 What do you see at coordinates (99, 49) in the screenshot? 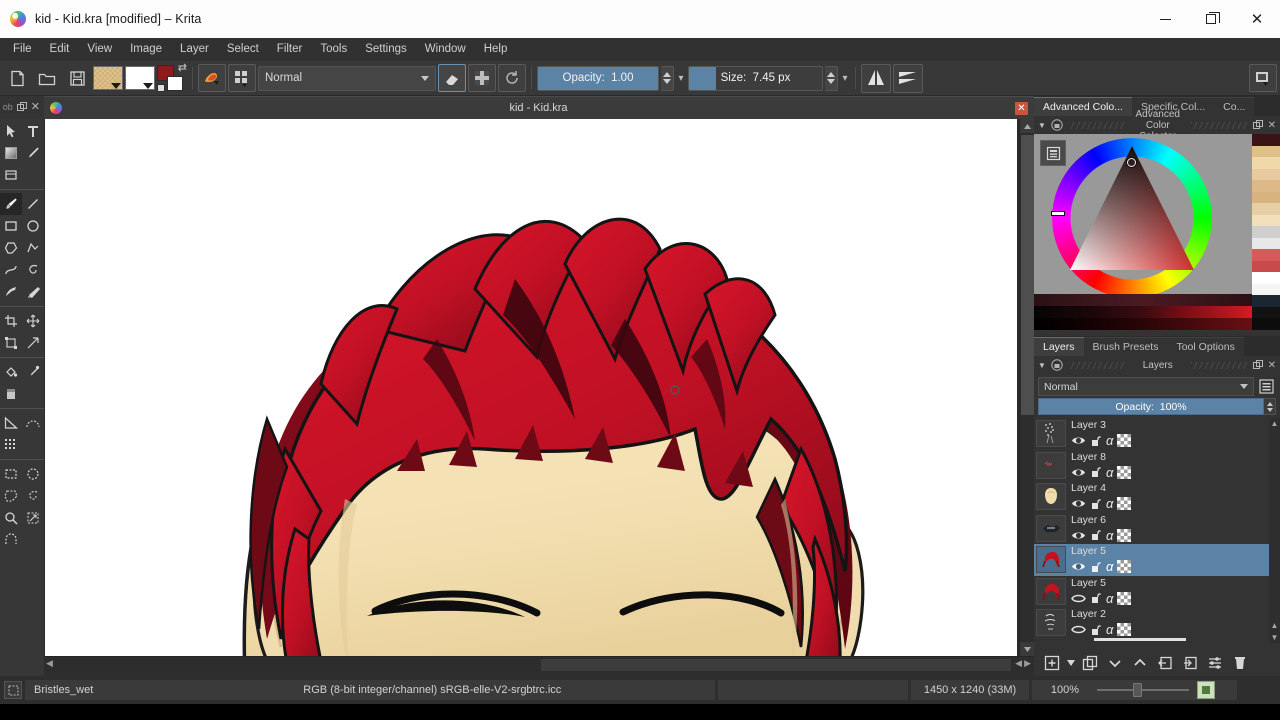
I see `menu-view: View` at bounding box center [99, 49].